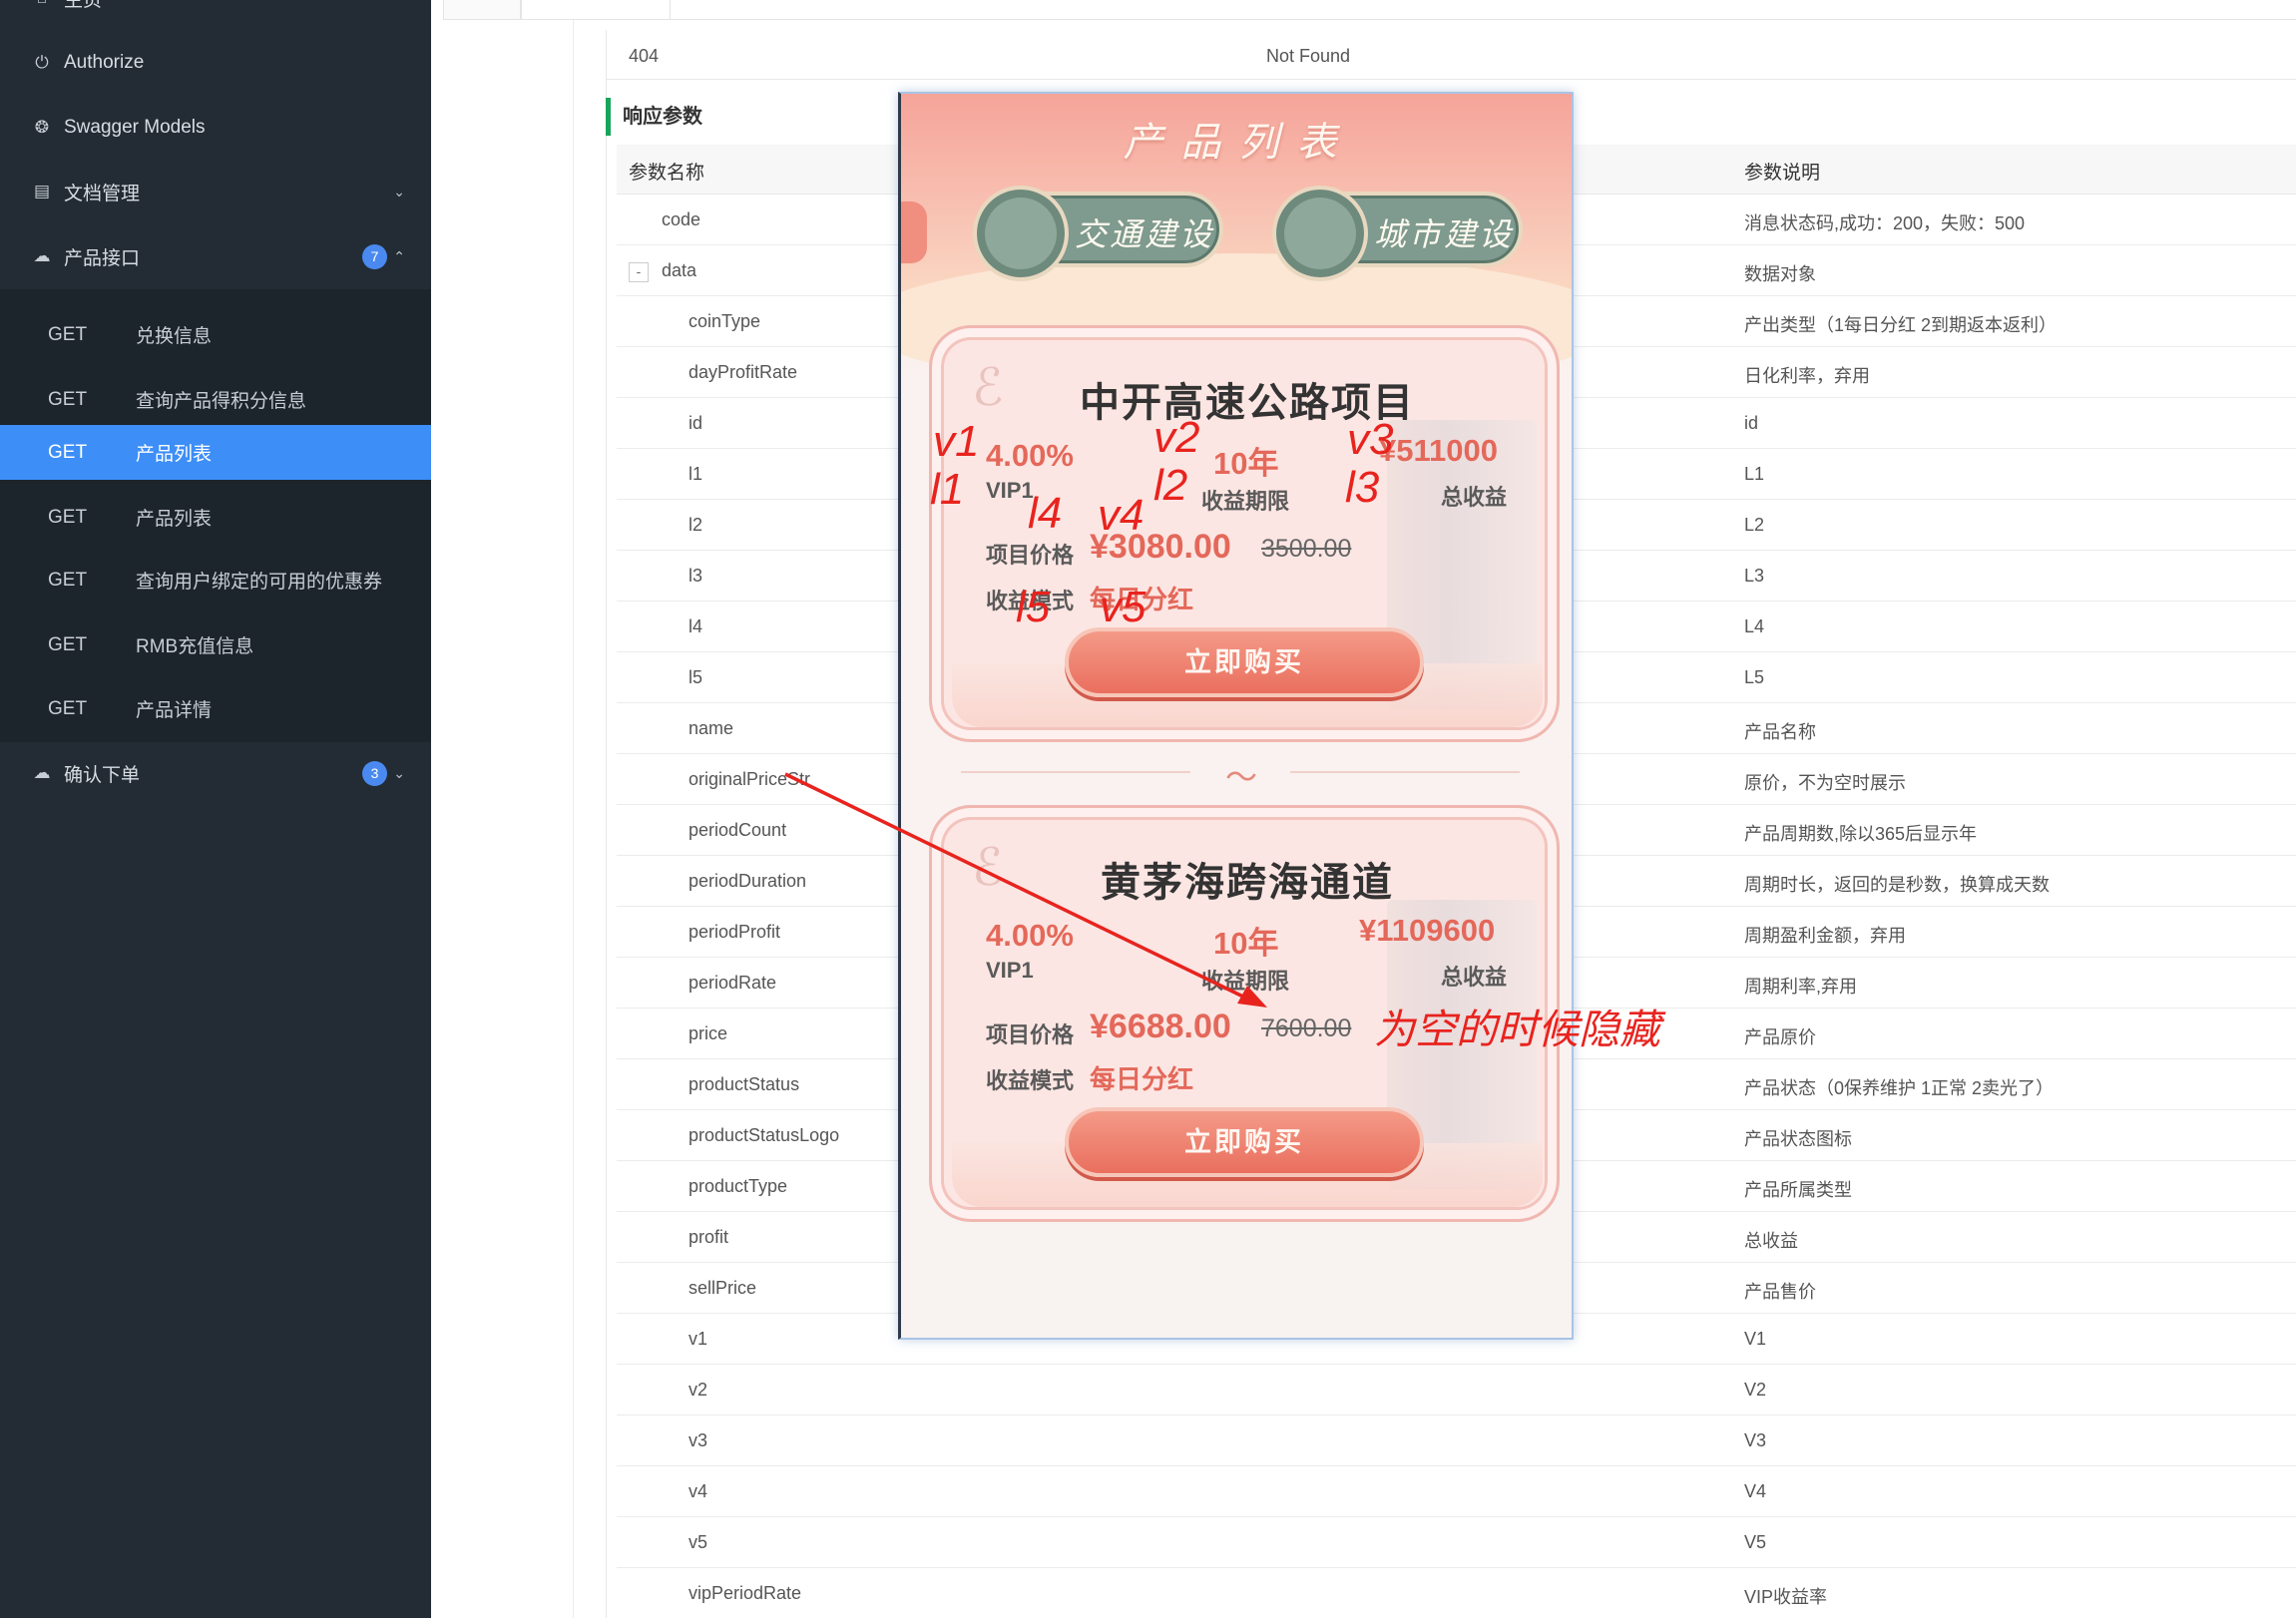 The width and height of the screenshot is (2296, 1618). Describe the element at coordinates (738, 1186) in the screenshot. I see `param-name: productType` at that location.